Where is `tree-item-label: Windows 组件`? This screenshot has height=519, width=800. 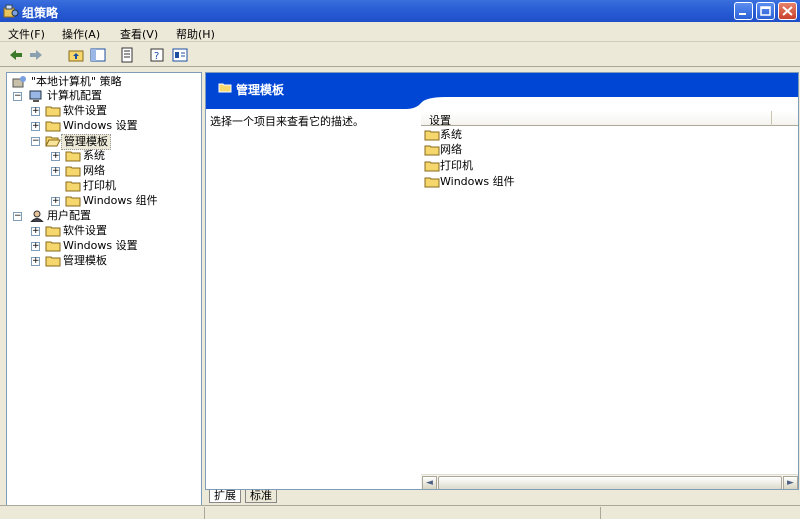
tree-item-label: Windows 组件 is located at coordinates (120, 200).